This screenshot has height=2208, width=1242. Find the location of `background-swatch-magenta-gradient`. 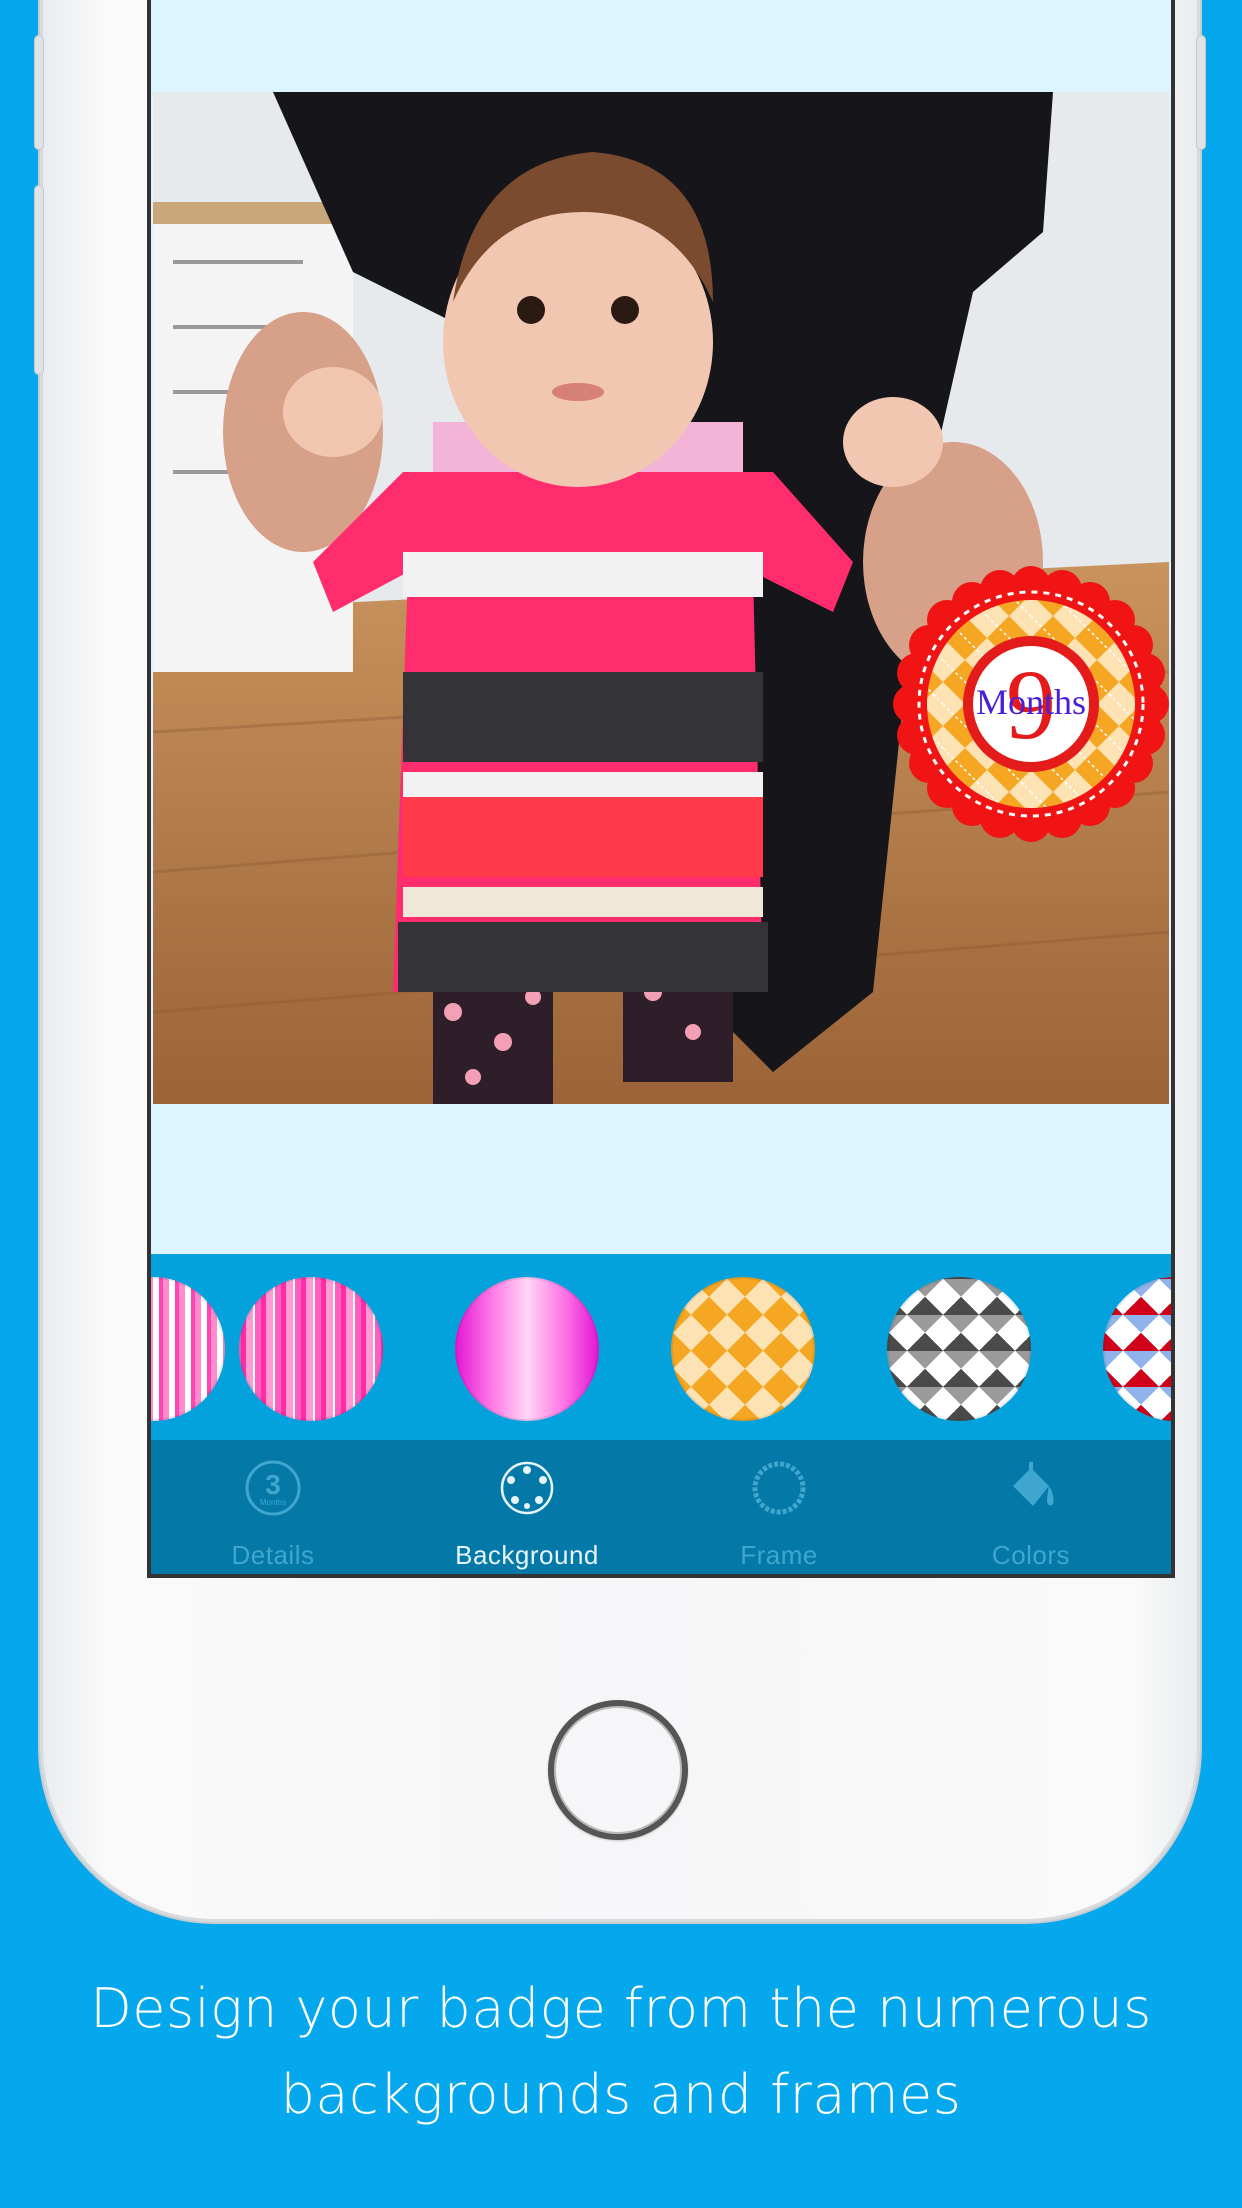

background-swatch-magenta-gradient is located at coordinates (527, 1349).